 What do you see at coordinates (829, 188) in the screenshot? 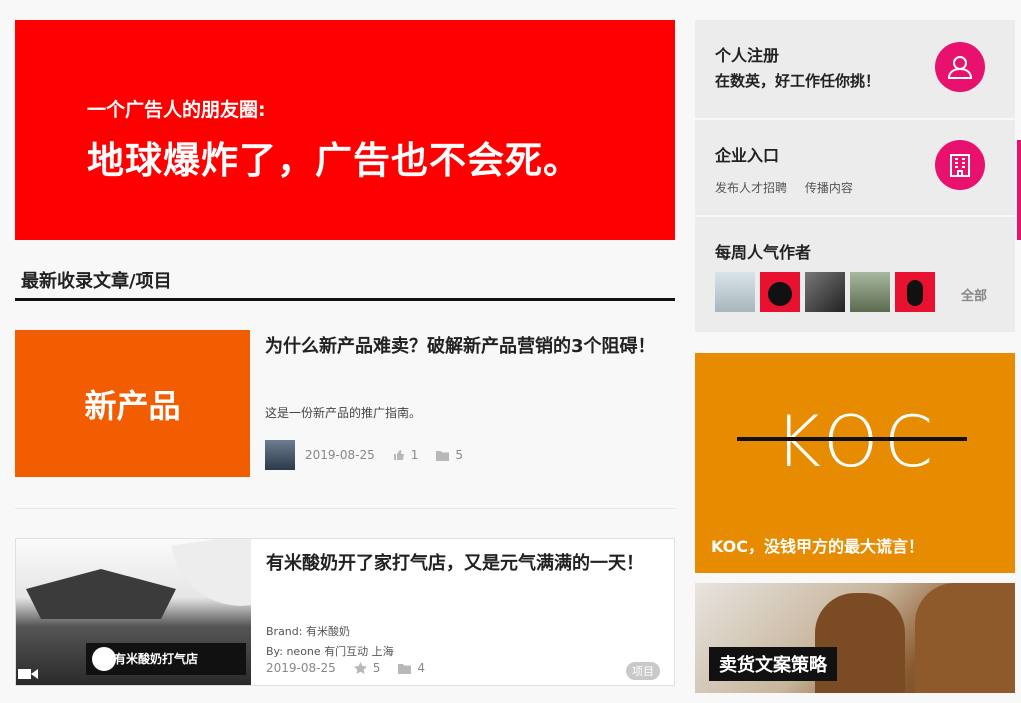
I see `link-content: 传播内容` at bounding box center [829, 188].